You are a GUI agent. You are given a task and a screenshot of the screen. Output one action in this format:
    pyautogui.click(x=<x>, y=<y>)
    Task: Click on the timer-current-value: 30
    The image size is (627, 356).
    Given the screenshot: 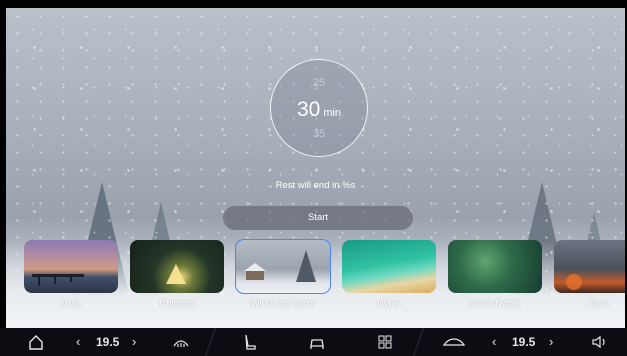 What is the action you would take?
    pyautogui.click(x=308, y=109)
    